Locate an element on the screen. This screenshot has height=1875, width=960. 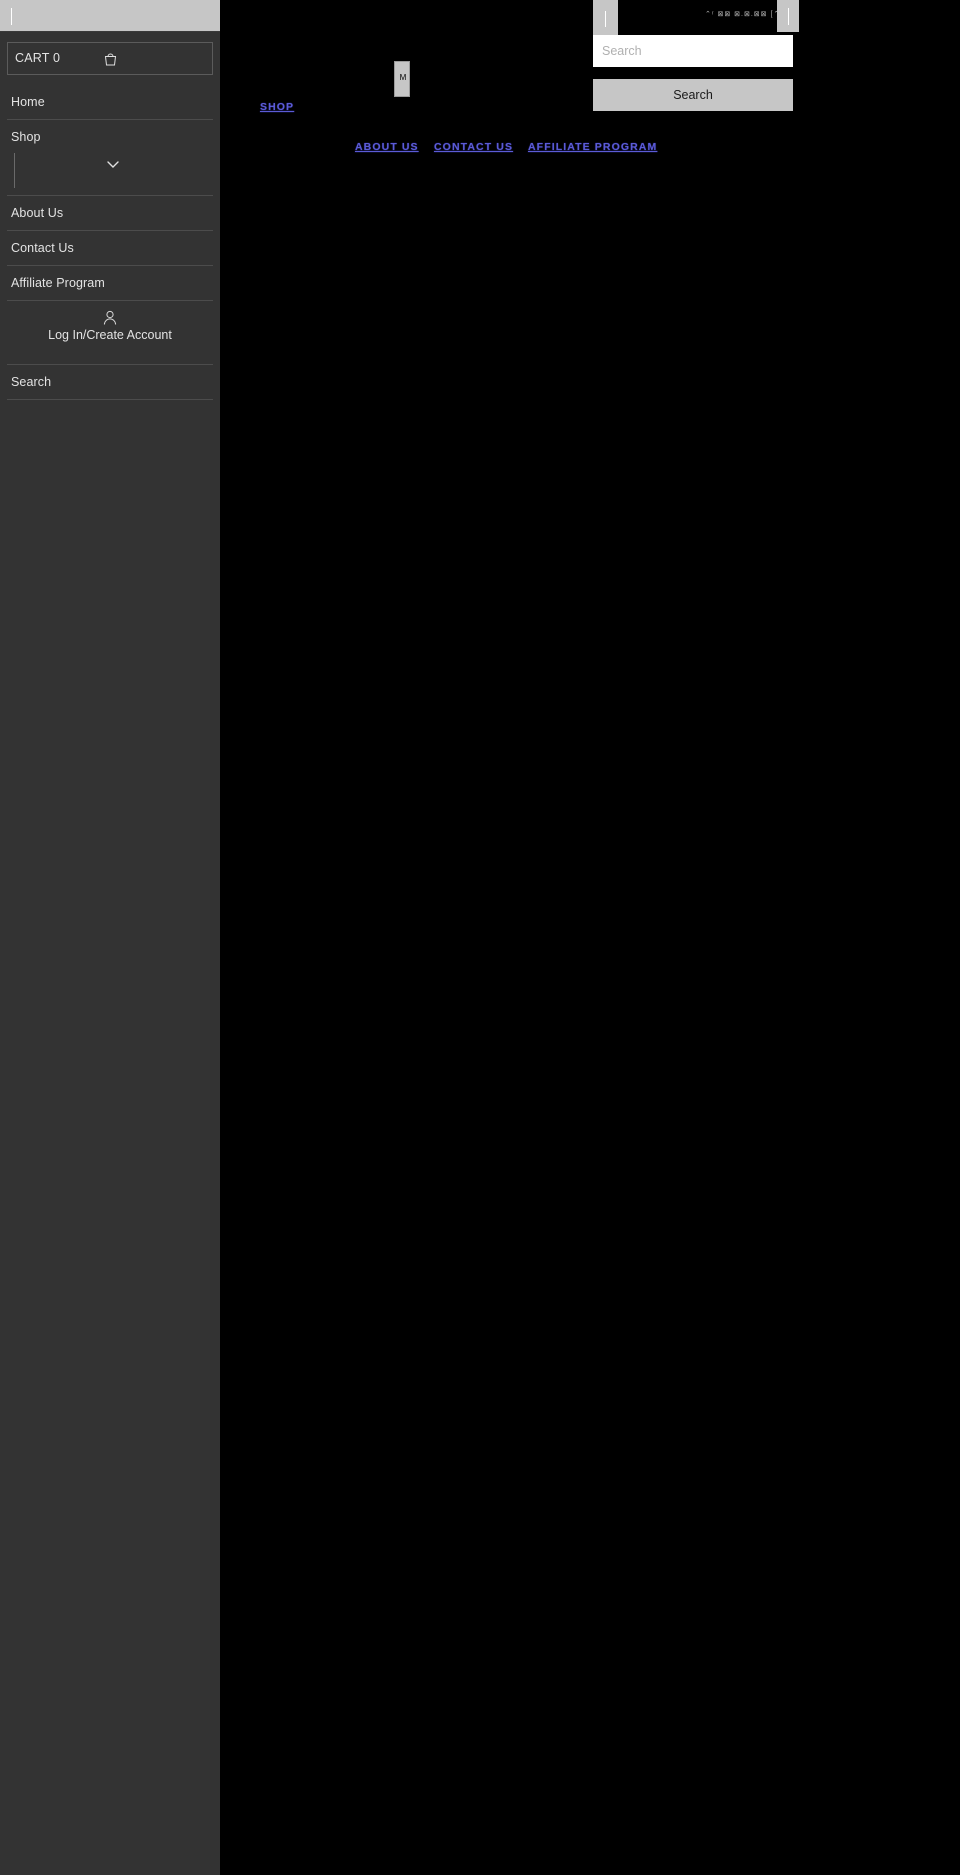
sidebar-item-label: Contact Us is located at coordinates (42, 248).